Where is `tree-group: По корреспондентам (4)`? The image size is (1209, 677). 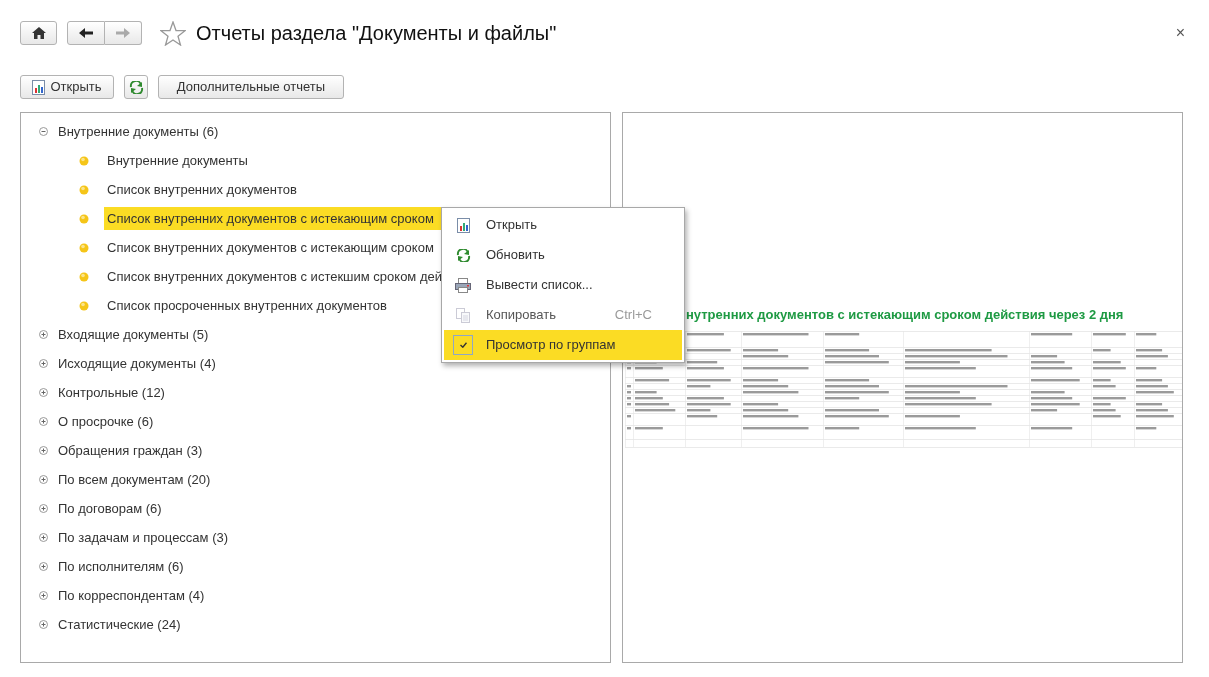 tree-group: По корреспондентам (4) is located at coordinates (131, 595).